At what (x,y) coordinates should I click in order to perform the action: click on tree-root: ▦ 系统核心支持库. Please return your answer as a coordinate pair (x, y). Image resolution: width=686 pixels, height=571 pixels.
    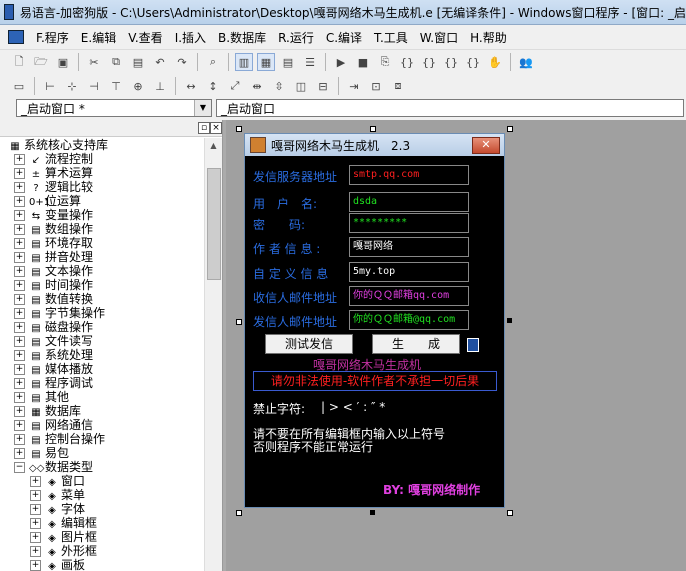
    Looking at the image, I should click on (100, 145).